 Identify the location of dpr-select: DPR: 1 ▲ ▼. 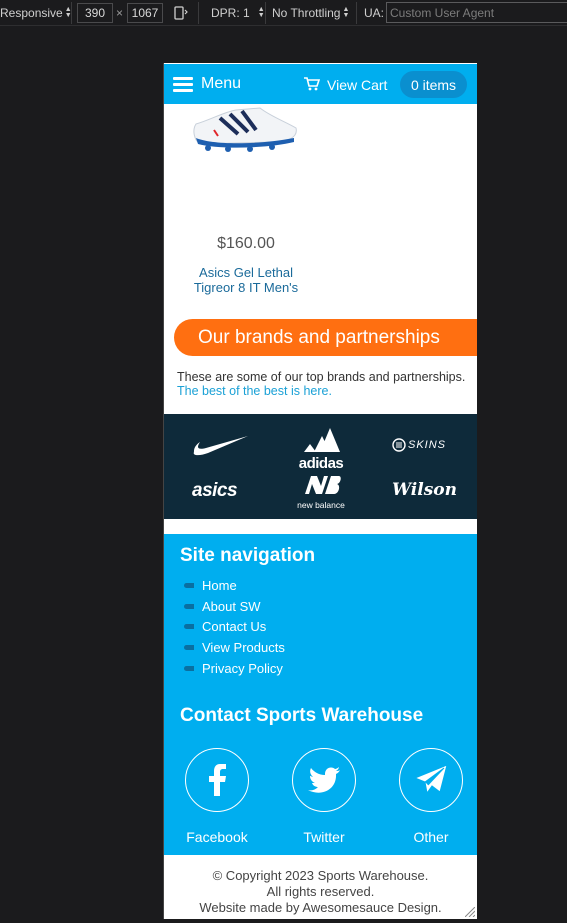
(238, 13).